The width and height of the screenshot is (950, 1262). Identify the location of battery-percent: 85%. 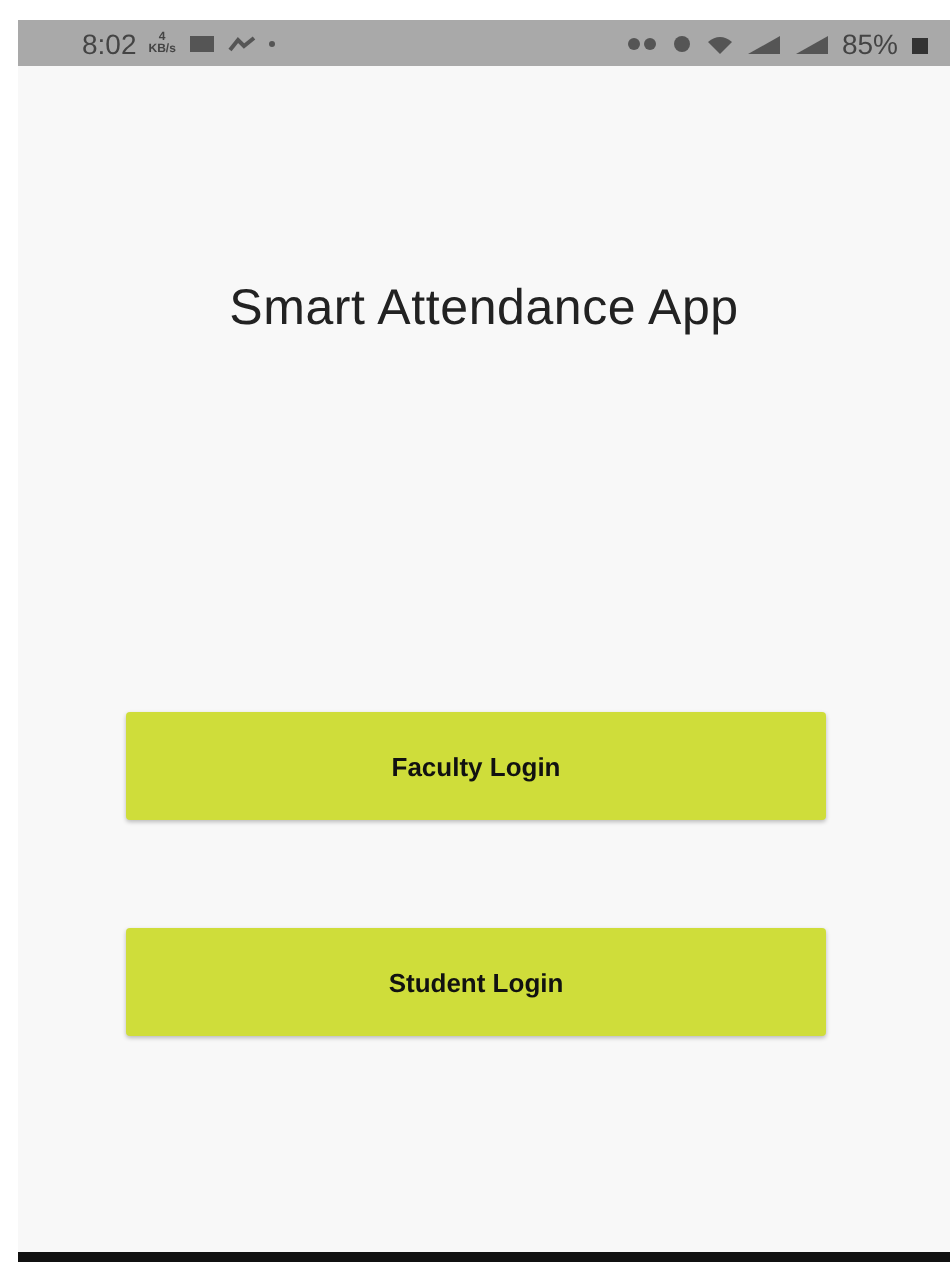
(869, 43).